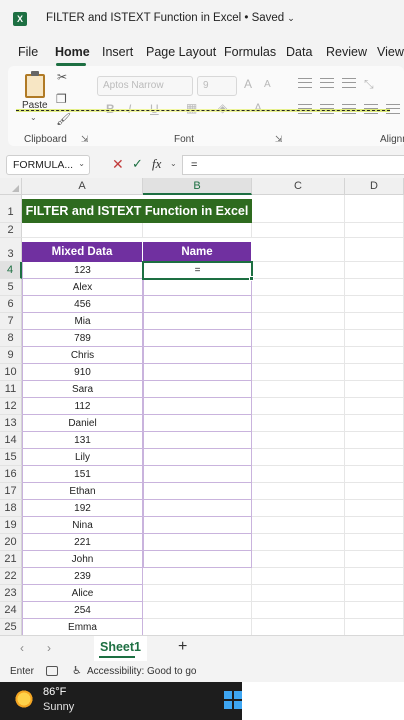  What do you see at coordinates (11, 474) in the screenshot?
I see `row-header-16: 16` at bounding box center [11, 474].